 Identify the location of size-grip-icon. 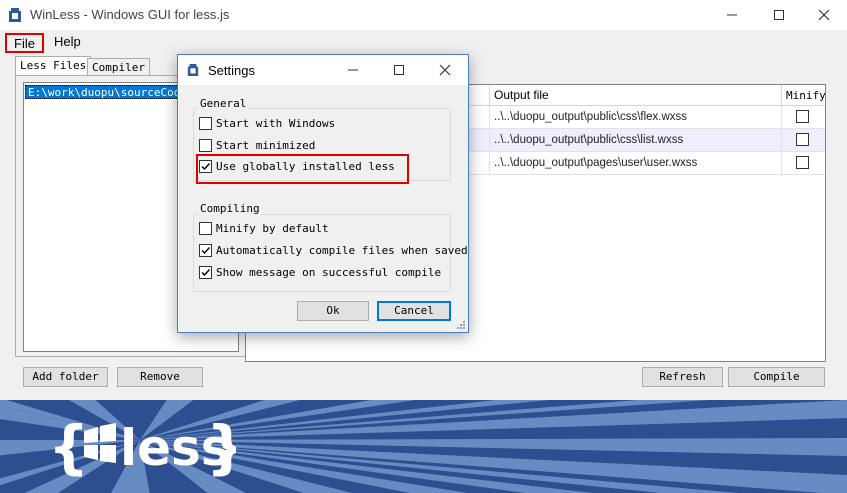
(461, 325).